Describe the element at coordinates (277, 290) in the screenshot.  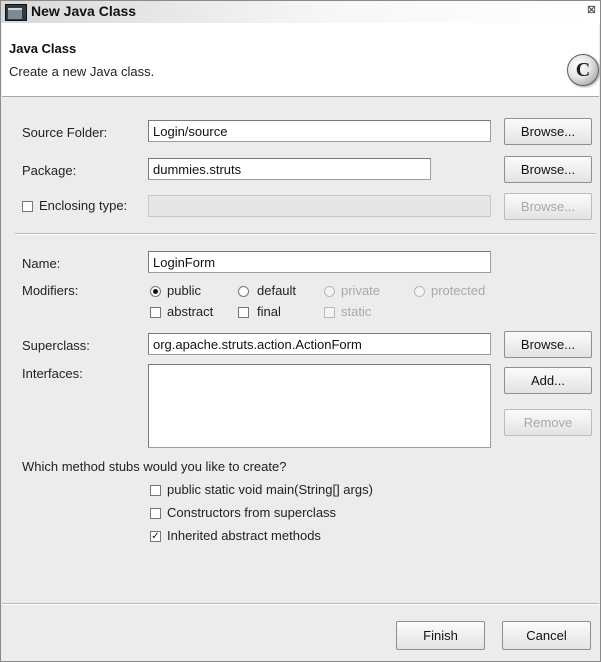
I see `default-label: default` at that location.